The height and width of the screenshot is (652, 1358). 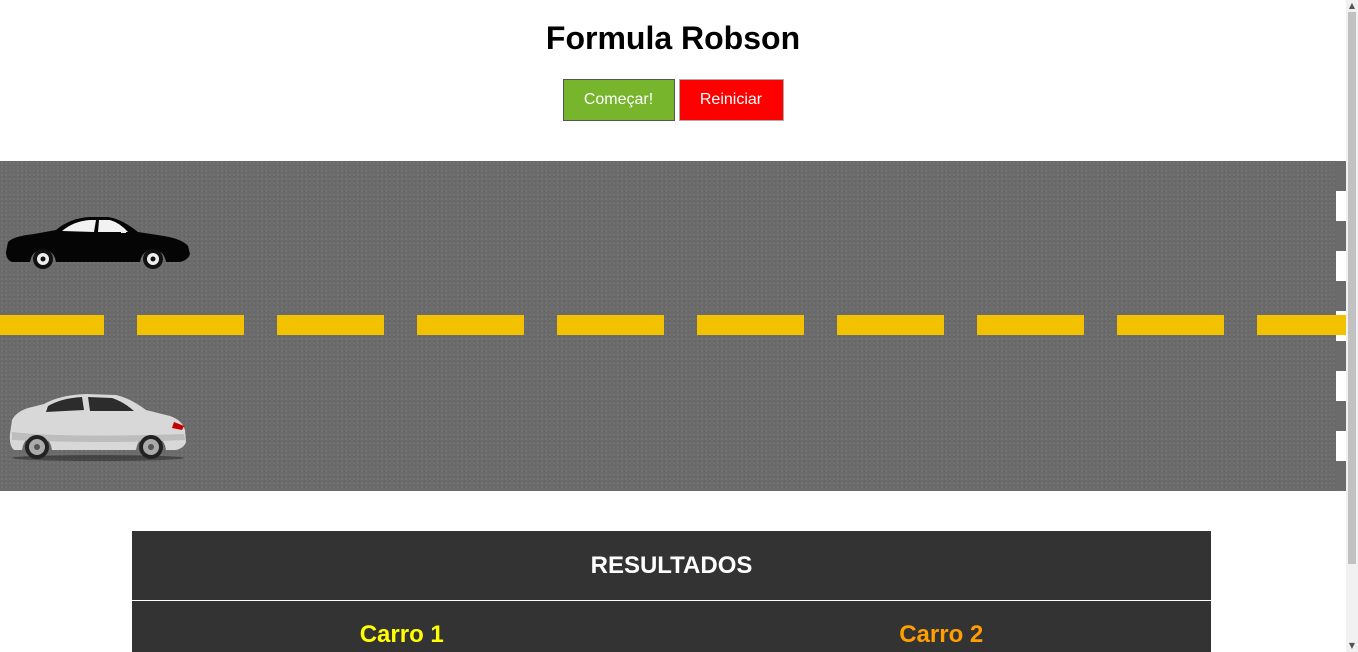 I want to click on scroll-up-arrow-icon: ▲, so click(x=1352, y=6).